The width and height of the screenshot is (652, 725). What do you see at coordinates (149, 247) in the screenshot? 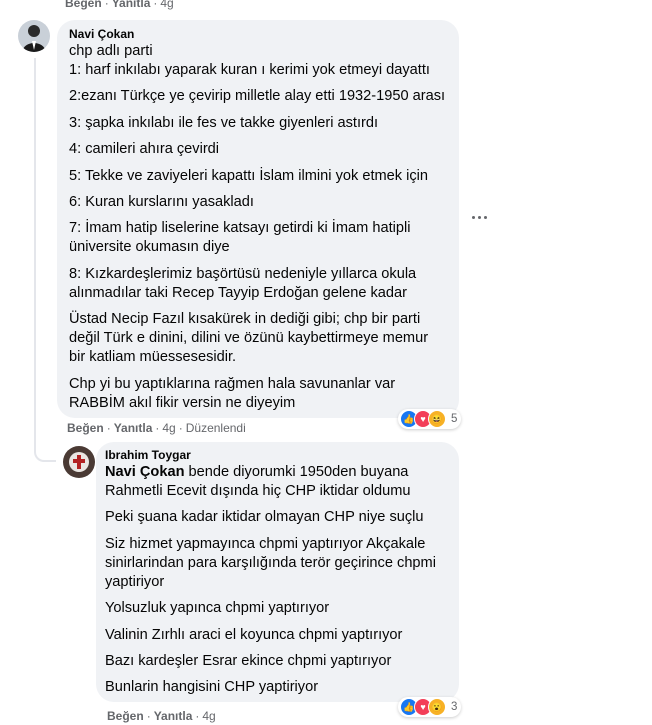
I see `text-line: üniversite okumasın diye` at bounding box center [149, 247].